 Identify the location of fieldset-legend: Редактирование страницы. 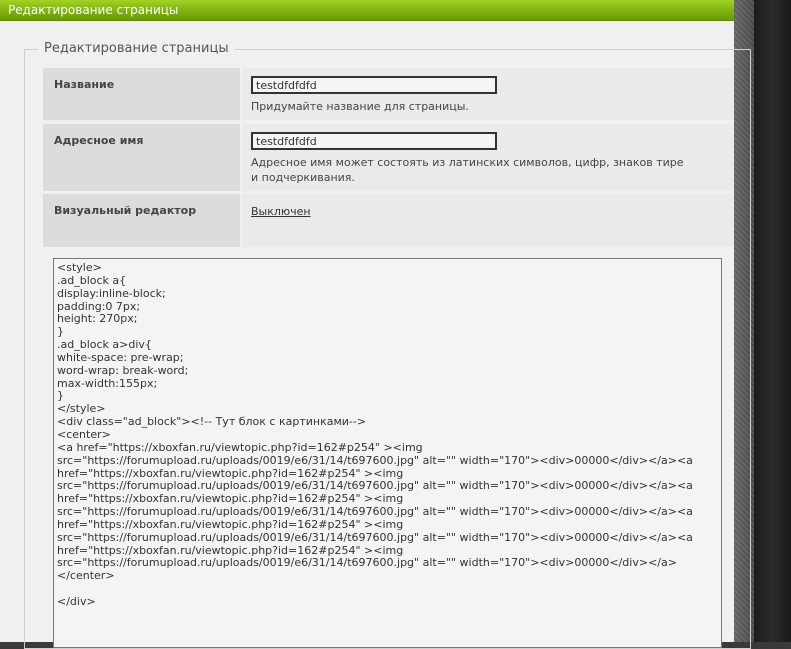
(136, 48).